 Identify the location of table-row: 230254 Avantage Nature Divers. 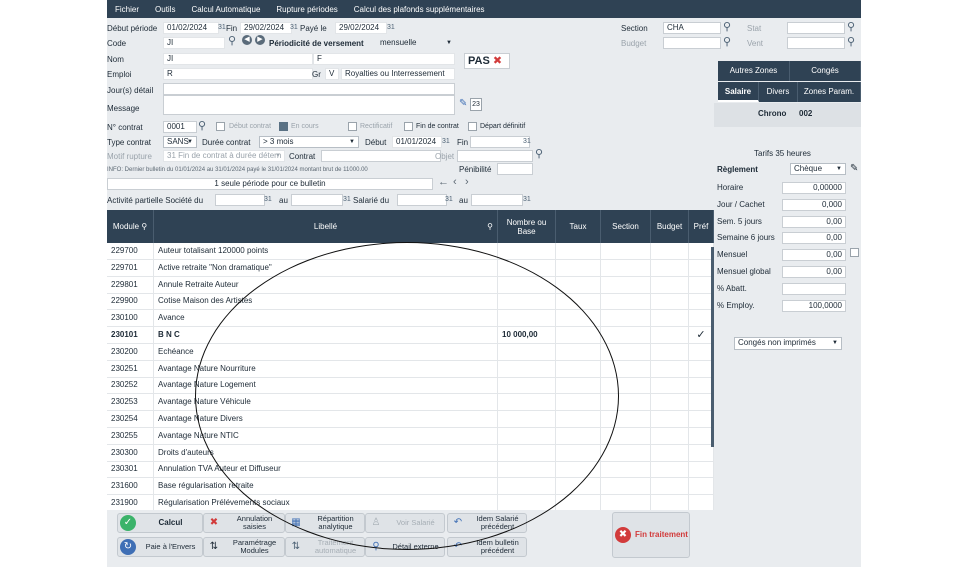
(410, 419).